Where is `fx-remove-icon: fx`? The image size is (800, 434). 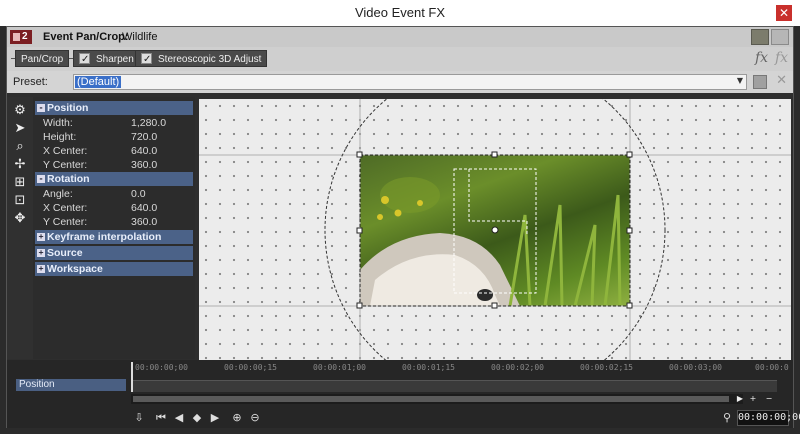
fx-remove-icon: fx is located at coordinates (781, 58).